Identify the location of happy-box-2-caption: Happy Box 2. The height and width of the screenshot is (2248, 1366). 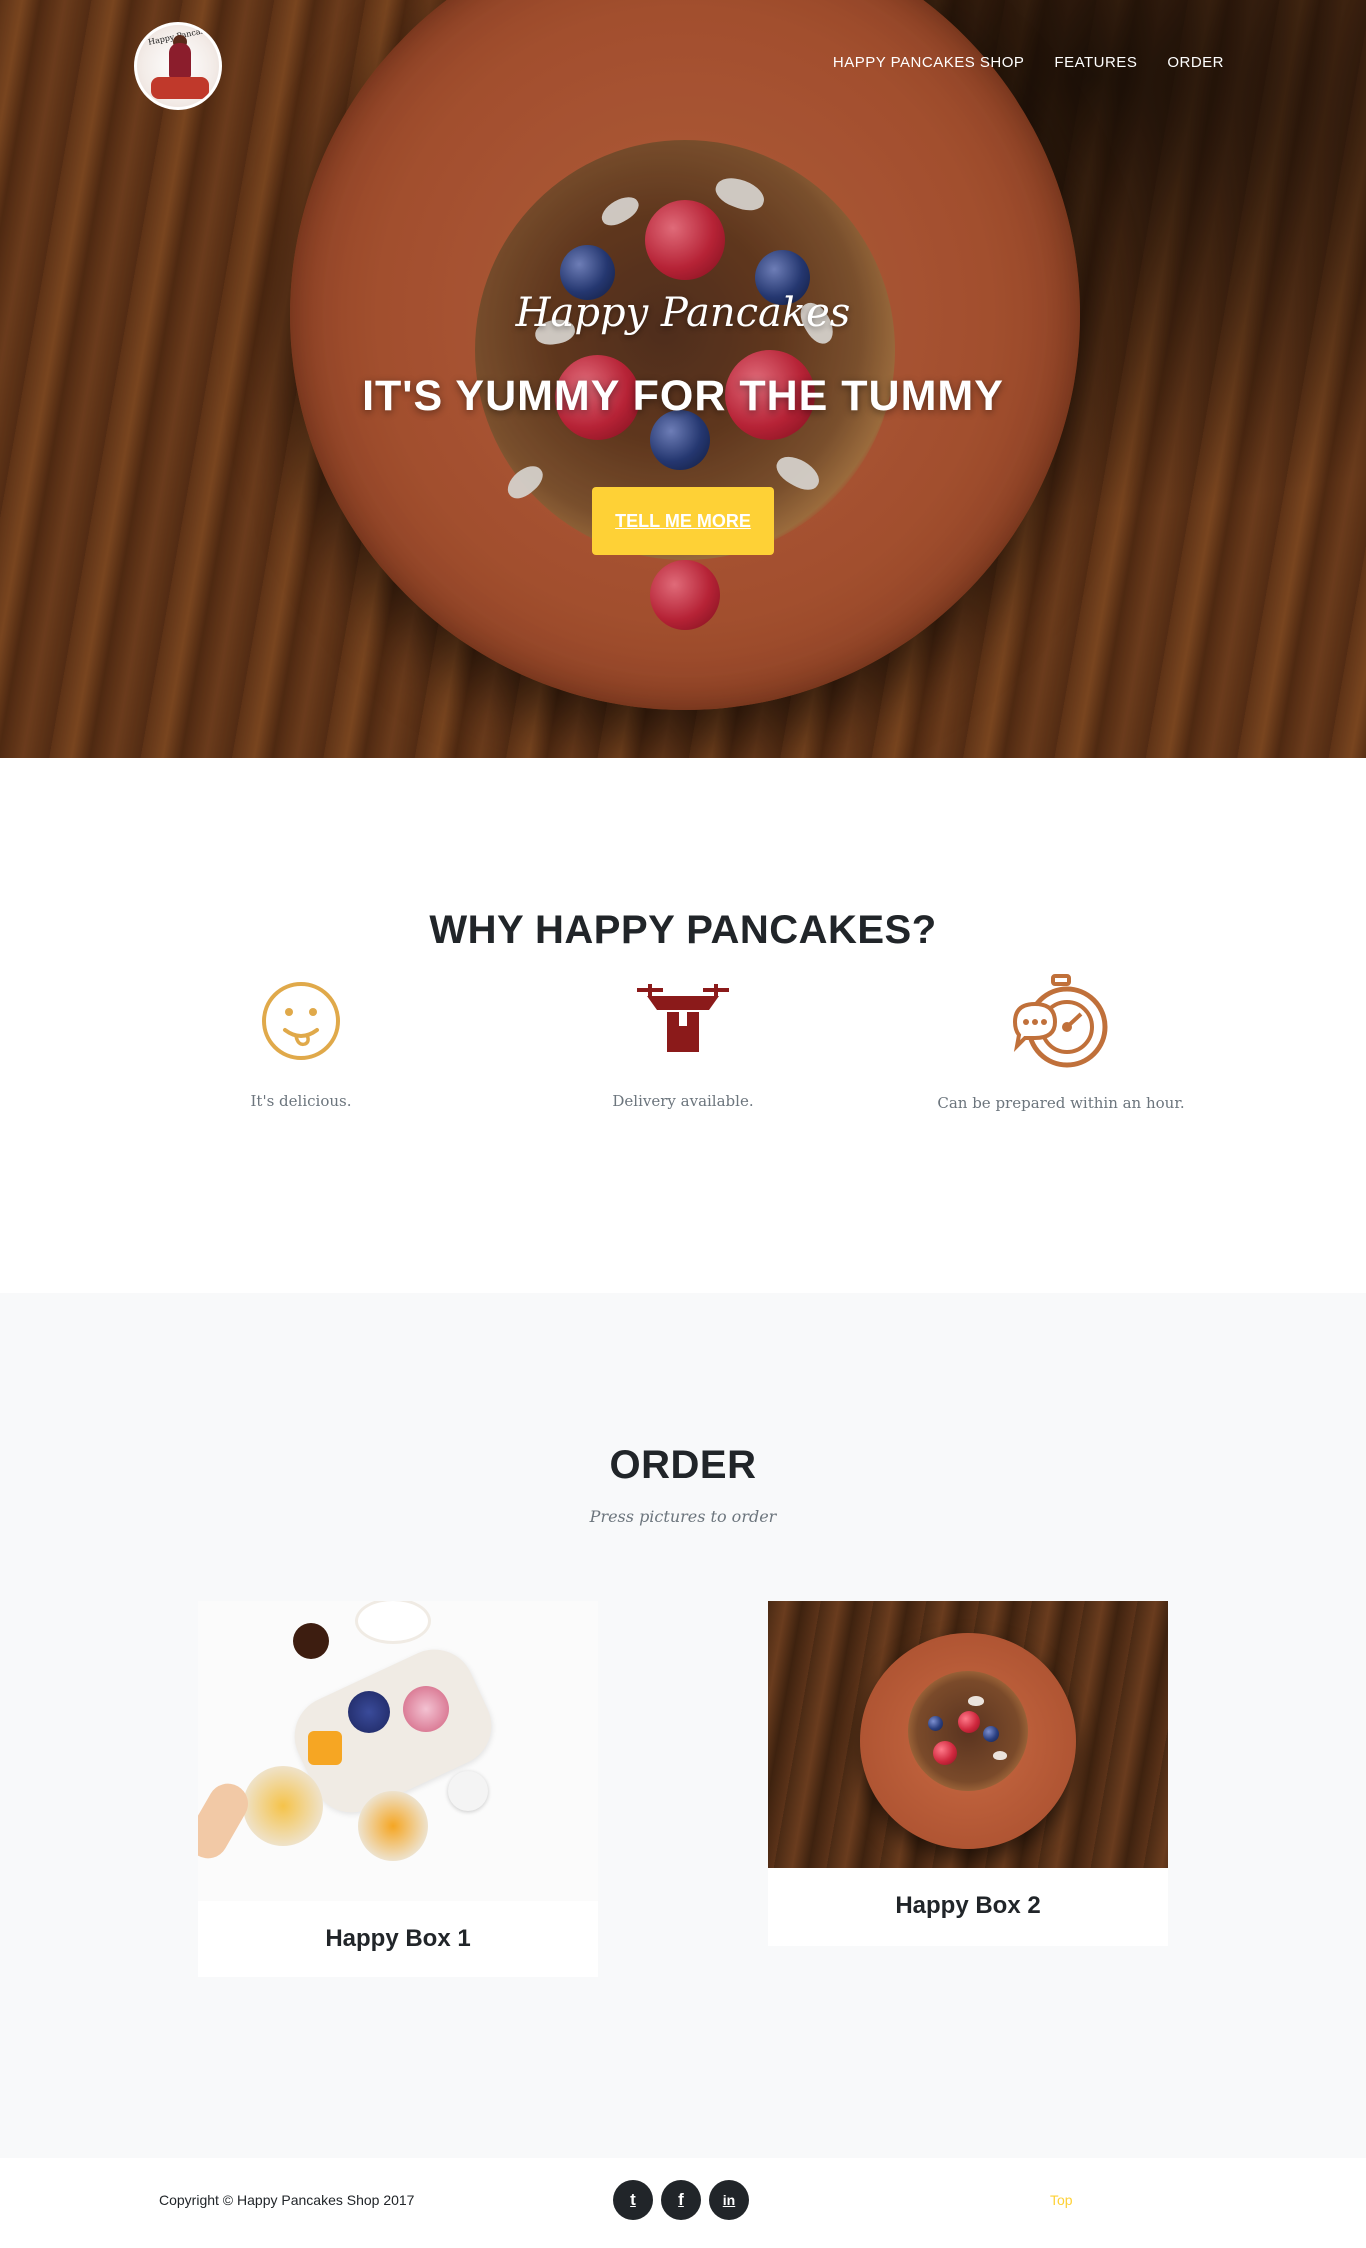
(968, 1894).